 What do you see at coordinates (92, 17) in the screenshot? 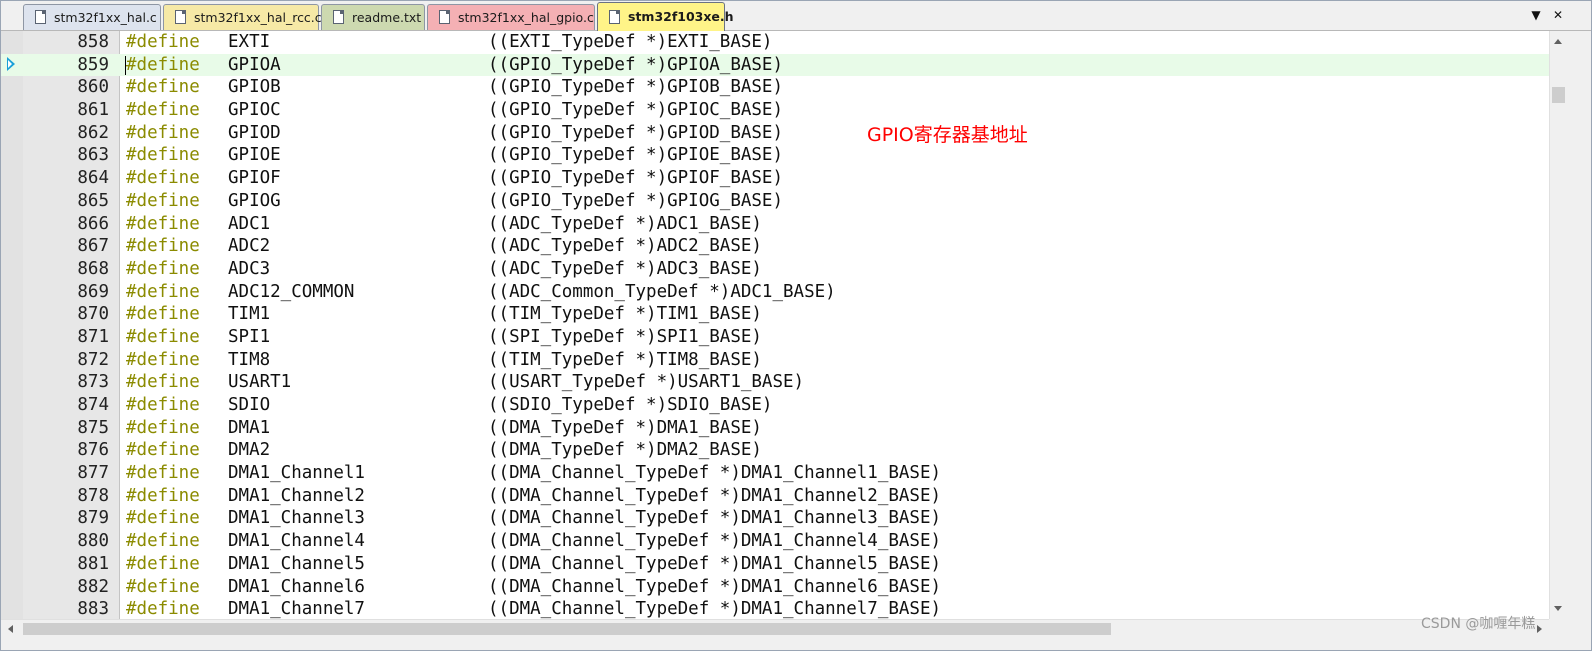
I see `tab-stm32f1xx-hal-c: stm32f1xx_hal.c` at bounding box center [92, 17].